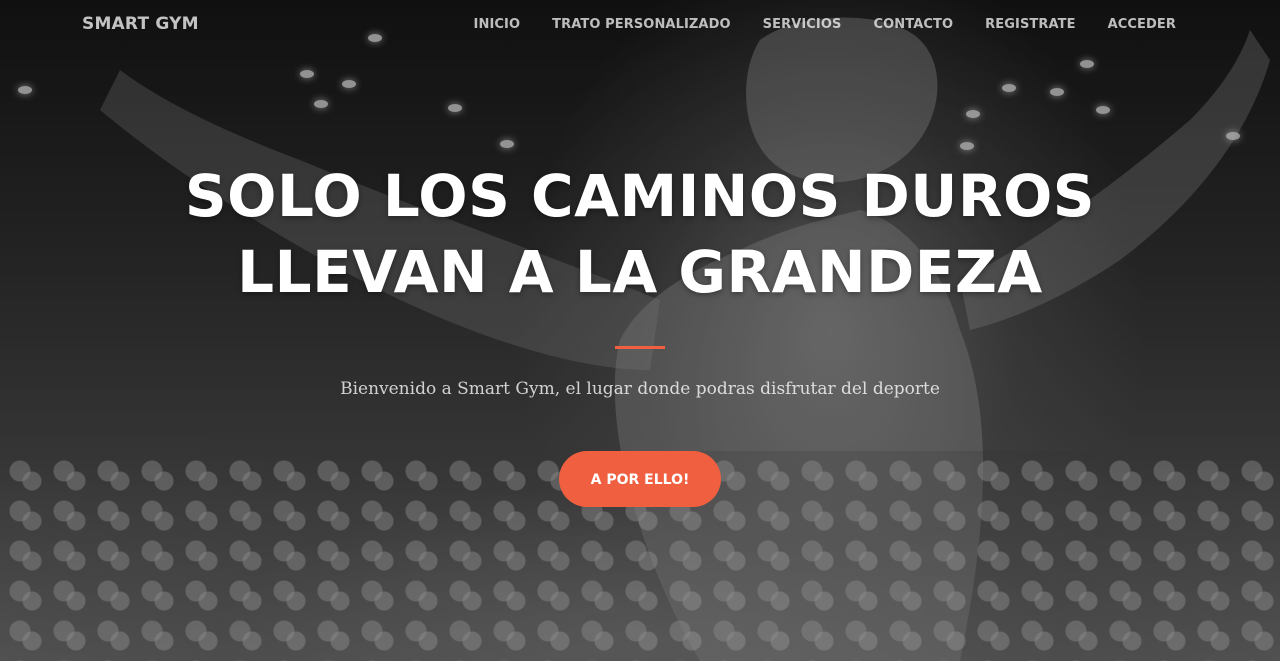 This screenshot has width=1280, height=661. Describe the element at coordinates (497, 24) in the screenshot. I see `nav-item-inicio: INICIO` at that location.